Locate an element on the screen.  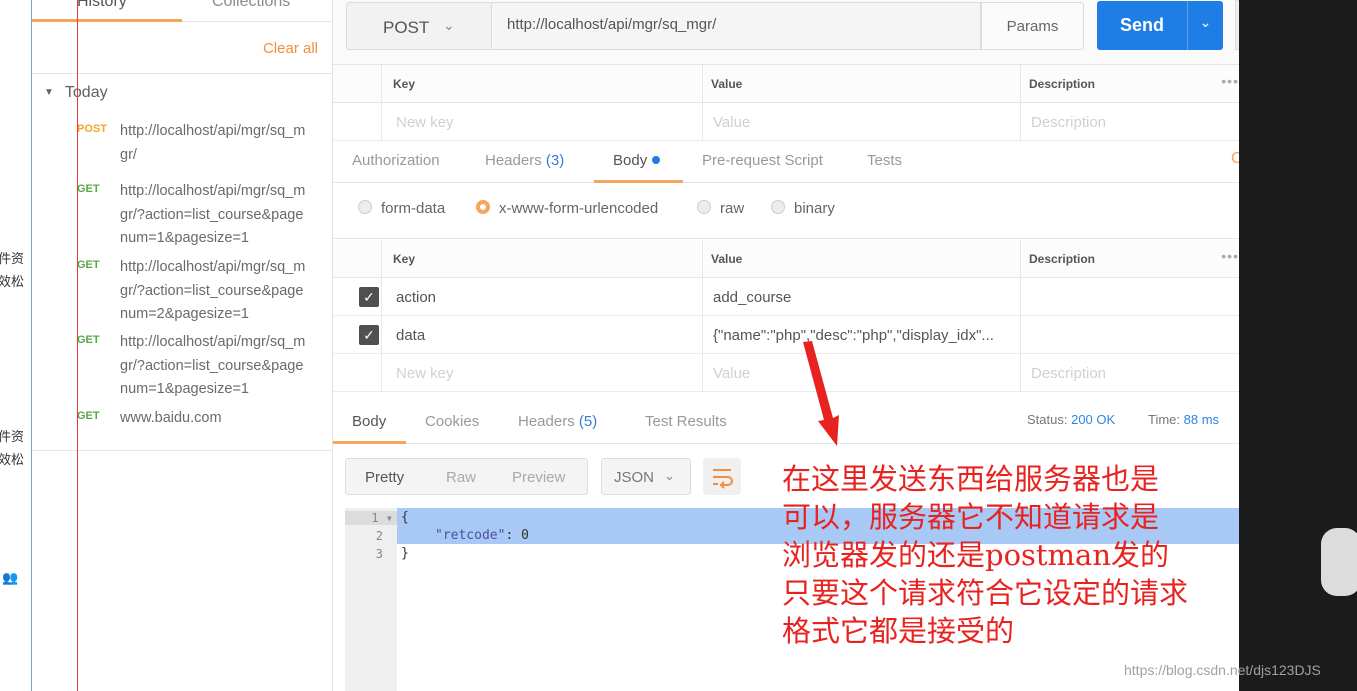
group-label: Today is located at coordinates (86, 92).